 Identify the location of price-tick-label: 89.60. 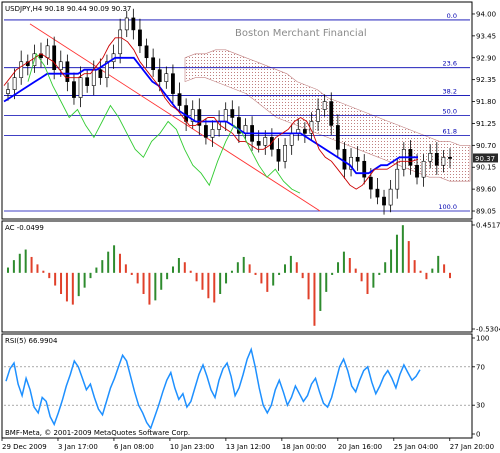
(486, 190).